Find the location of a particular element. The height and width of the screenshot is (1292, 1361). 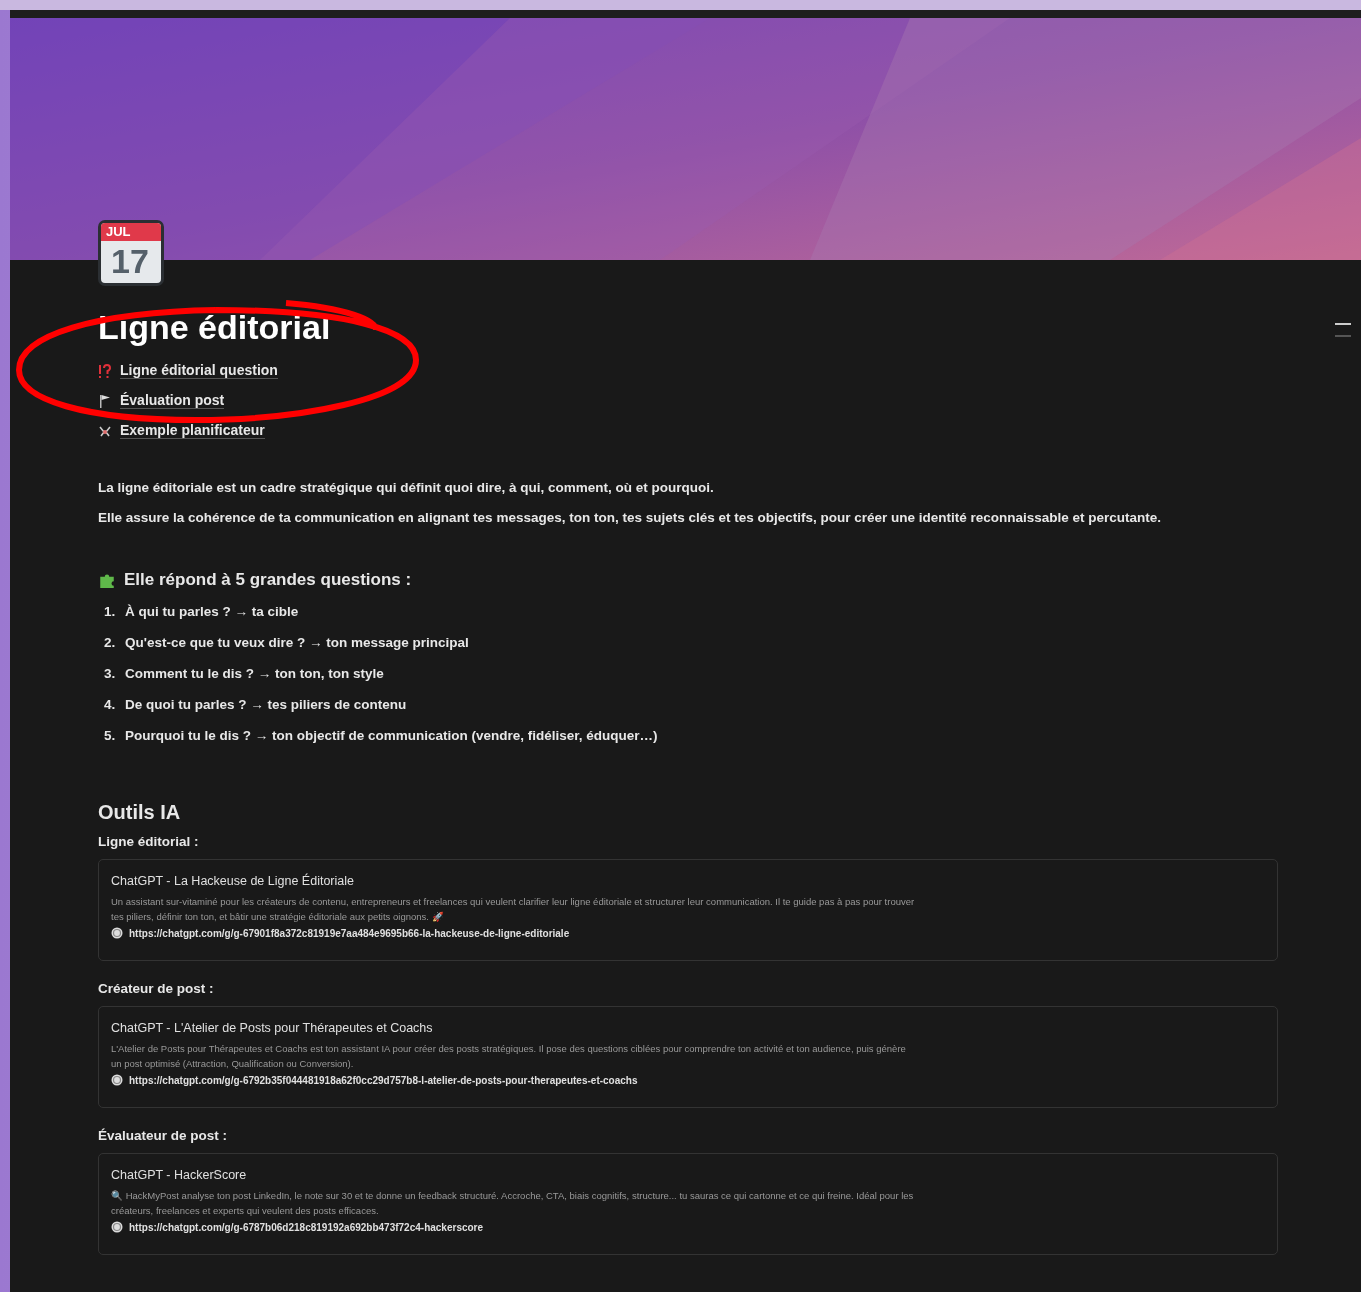

list-number: 2. is located at coordinates (110, 642).